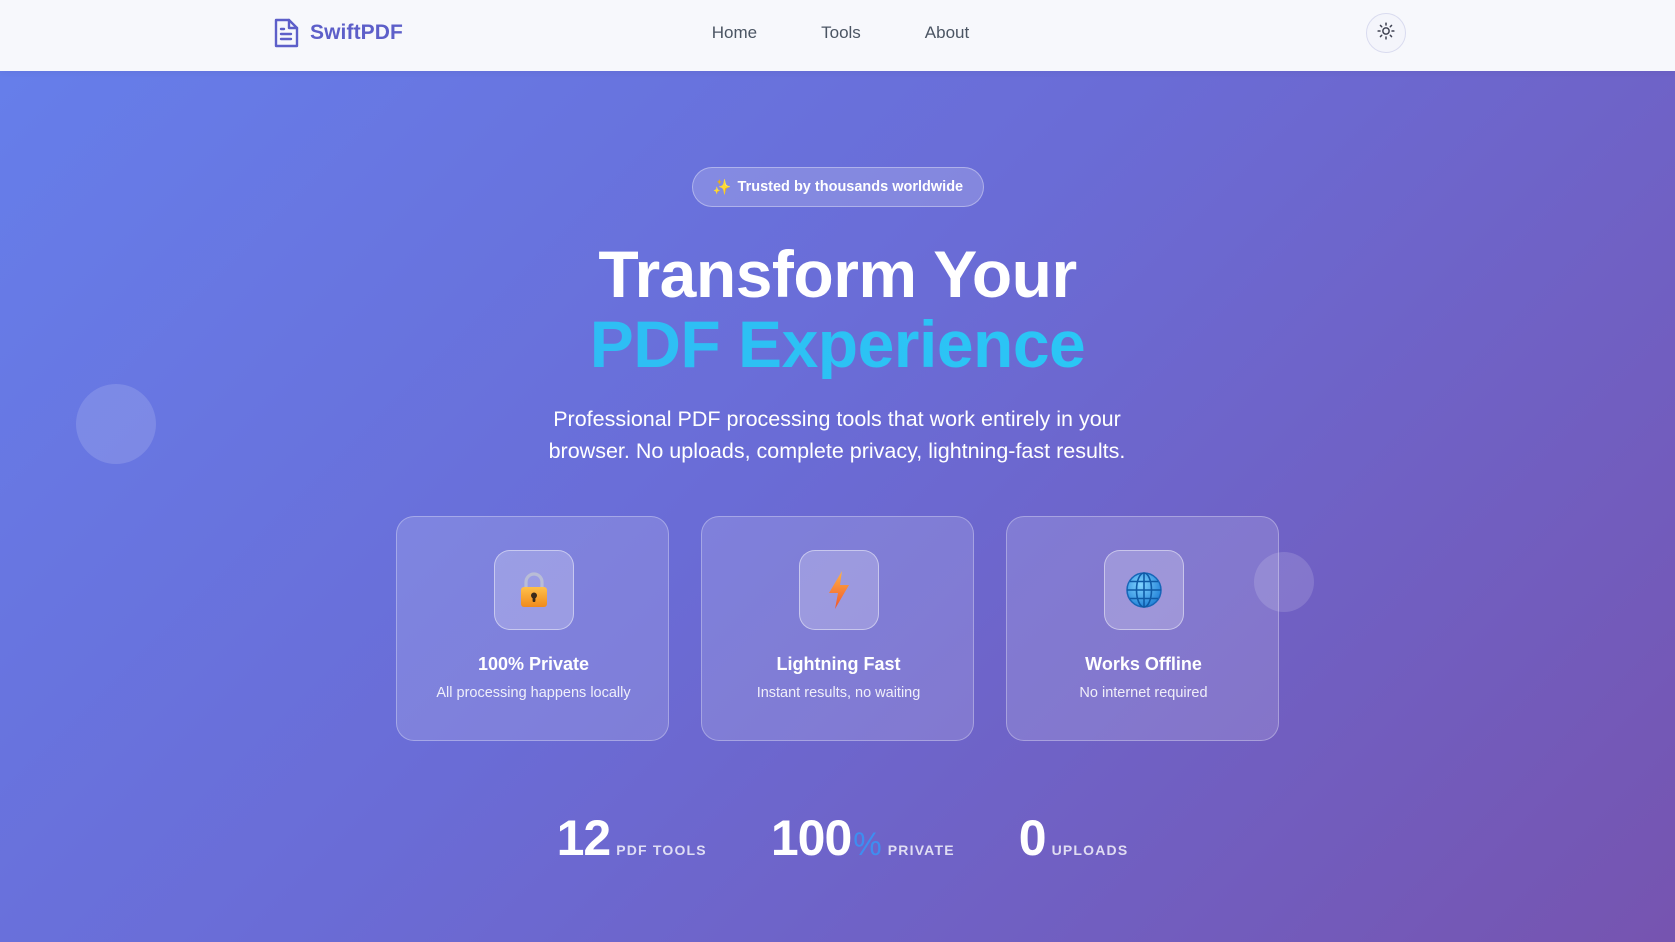  Describe the element at coordinates (837, 344) in the screenshot. I see `hero-title-line2: PDF Experience` at that location.